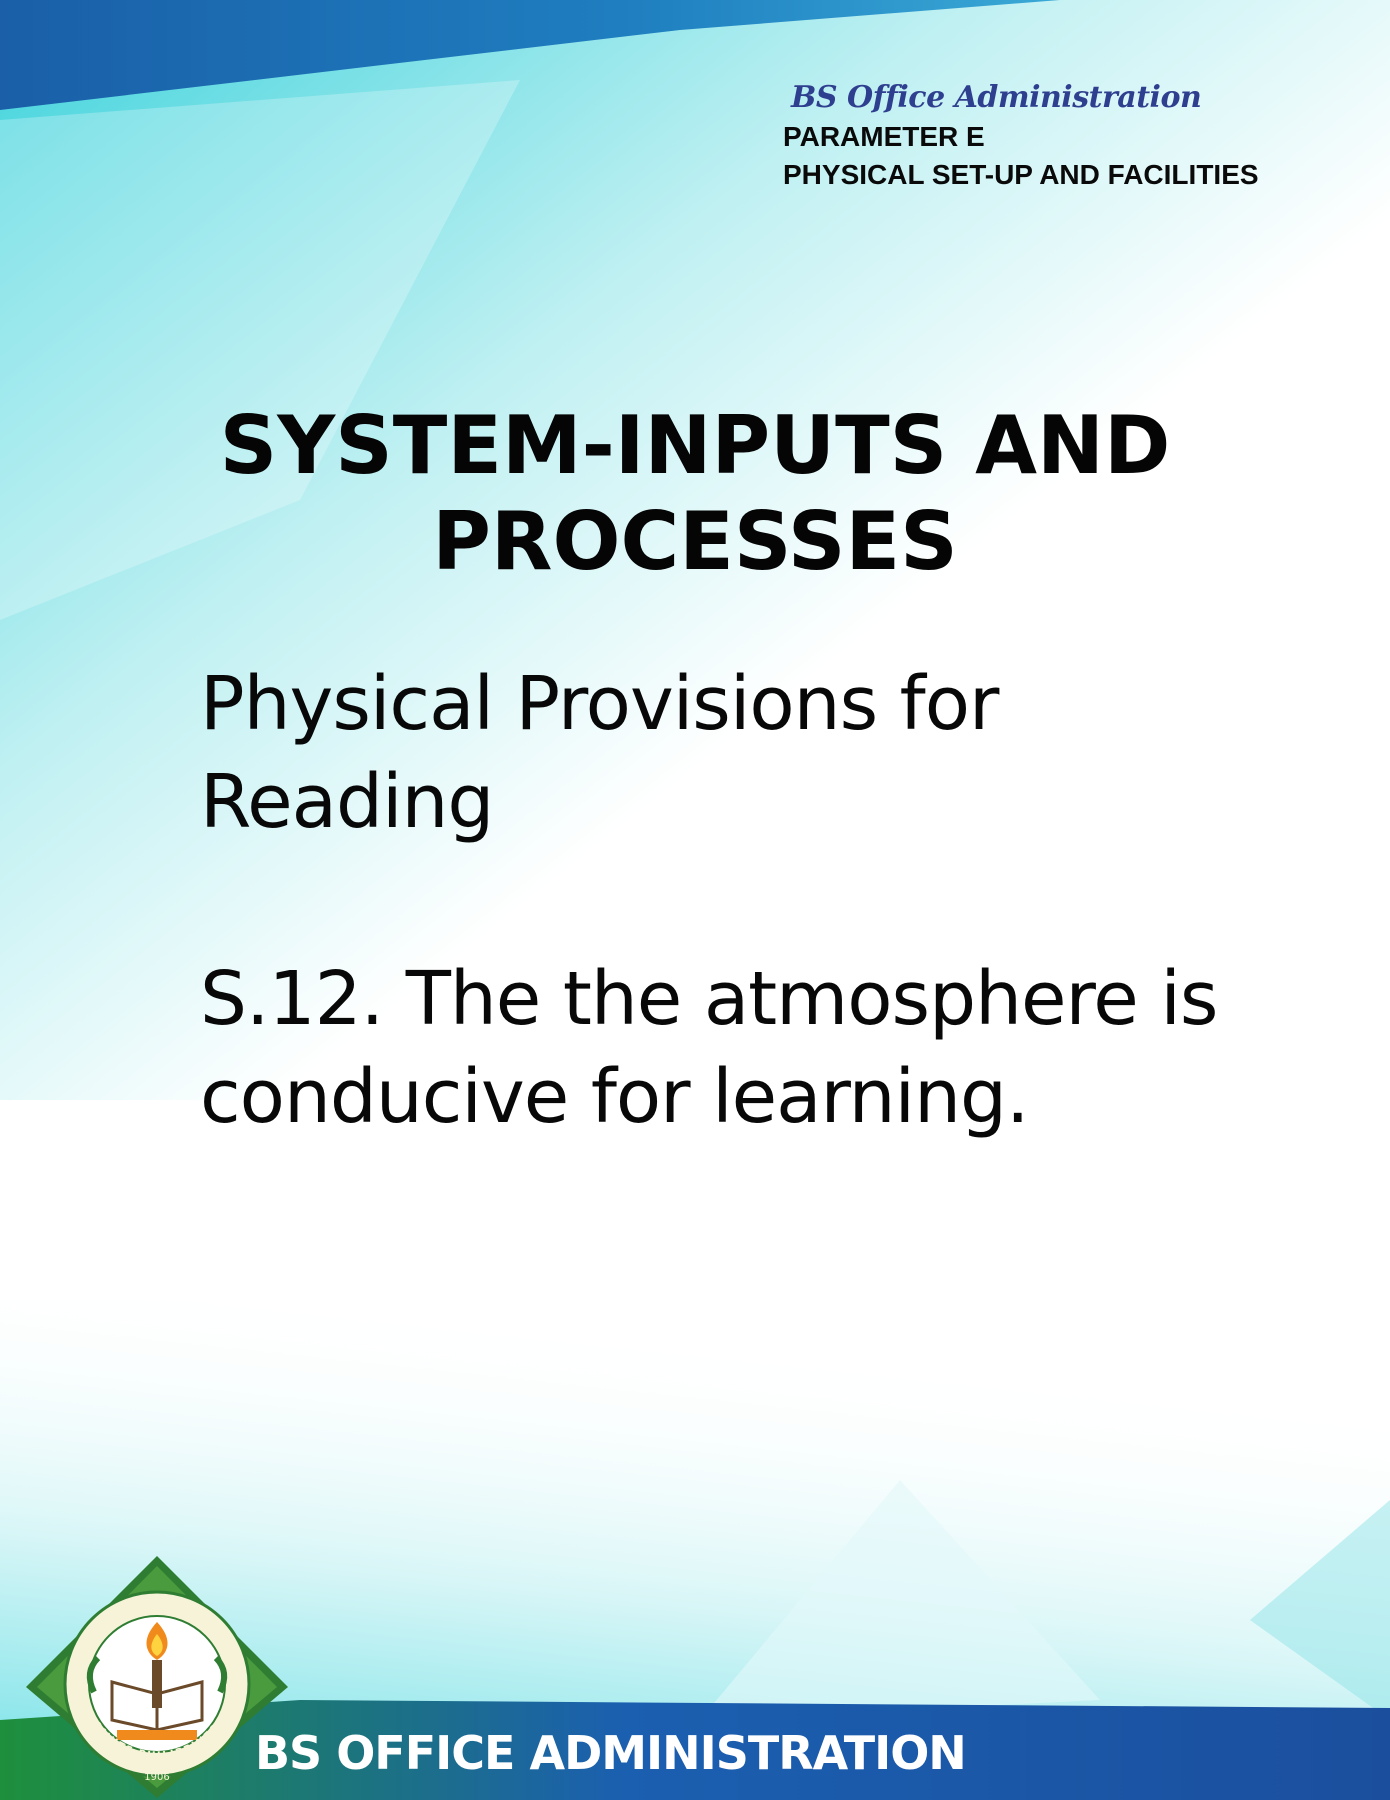 This screenshot has height=1800, width=1390. Describe the element at coordinates (611, 1753) in the screenshot. I see `footer-banner: BS OFFICE ADMINISTRATION` at that location.